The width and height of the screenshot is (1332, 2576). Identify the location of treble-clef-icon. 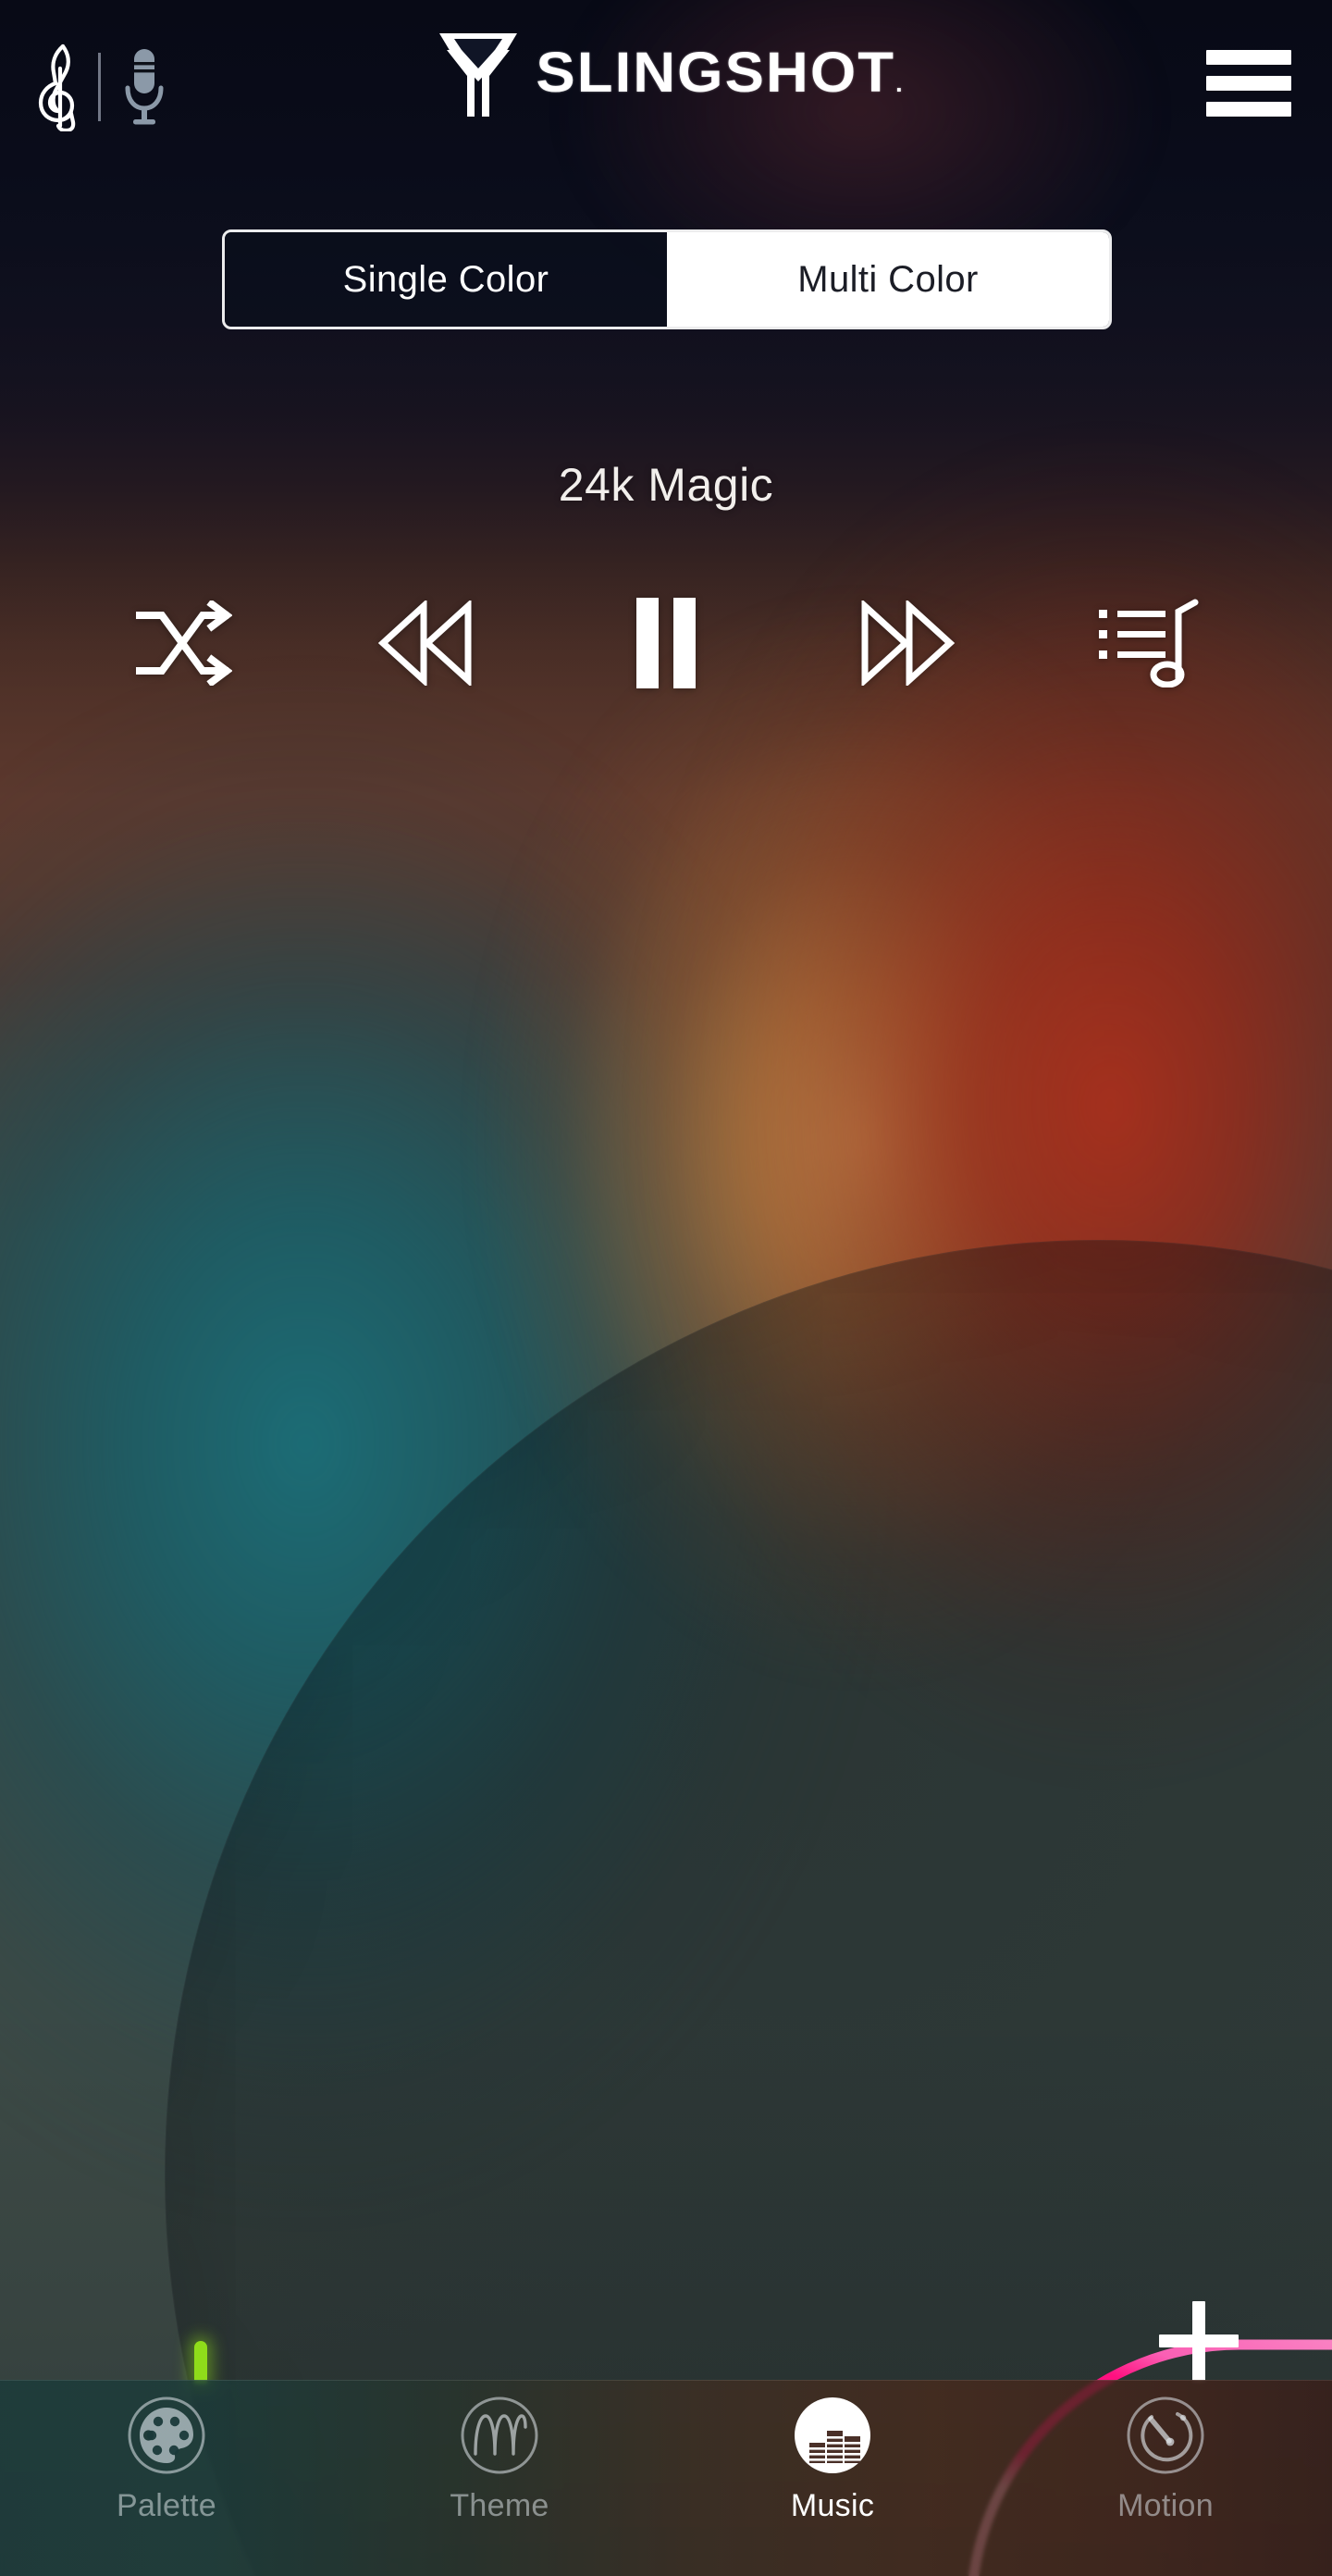
(60, 87).